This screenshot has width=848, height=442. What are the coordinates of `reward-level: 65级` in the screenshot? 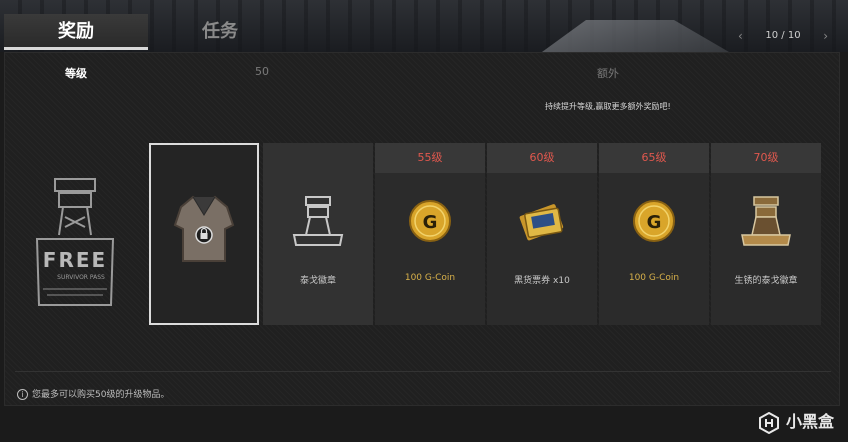 It's located at (654, 158).